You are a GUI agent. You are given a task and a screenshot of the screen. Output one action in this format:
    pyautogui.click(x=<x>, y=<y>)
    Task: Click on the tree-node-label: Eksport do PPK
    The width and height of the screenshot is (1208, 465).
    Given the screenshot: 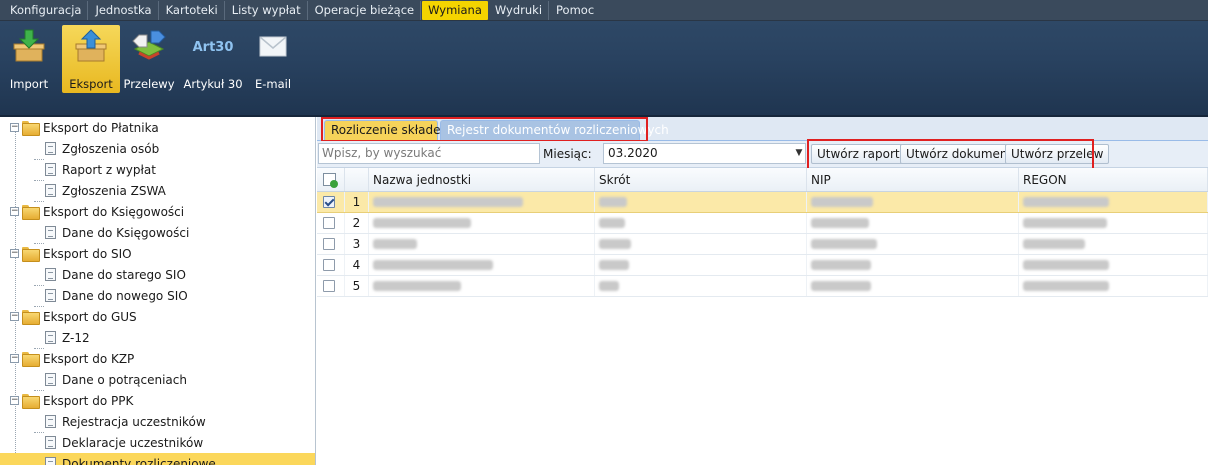 What is the action you would take?
    pyautogui.click(x=88, y=400)
    